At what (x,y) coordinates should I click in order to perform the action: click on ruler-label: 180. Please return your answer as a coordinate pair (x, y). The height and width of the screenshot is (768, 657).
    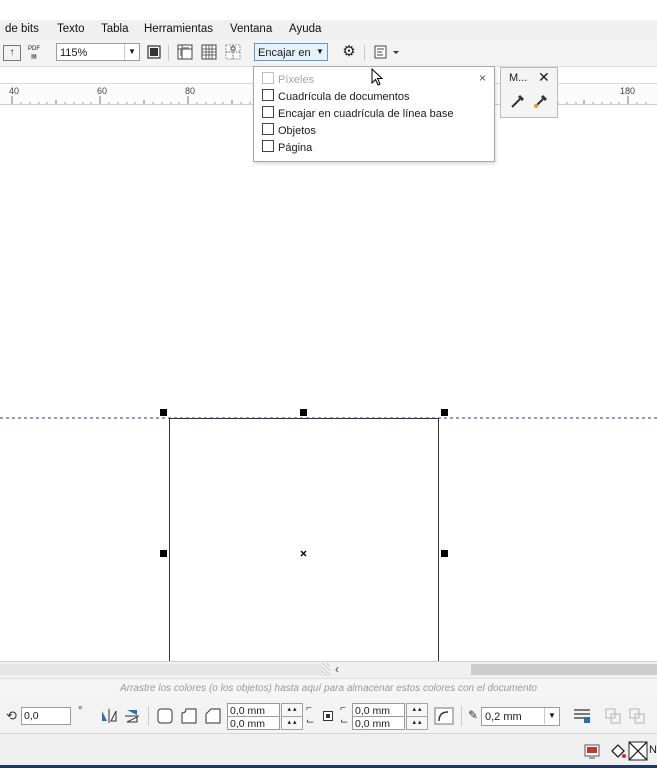
    Looking at the image, I should click on (628, 91).